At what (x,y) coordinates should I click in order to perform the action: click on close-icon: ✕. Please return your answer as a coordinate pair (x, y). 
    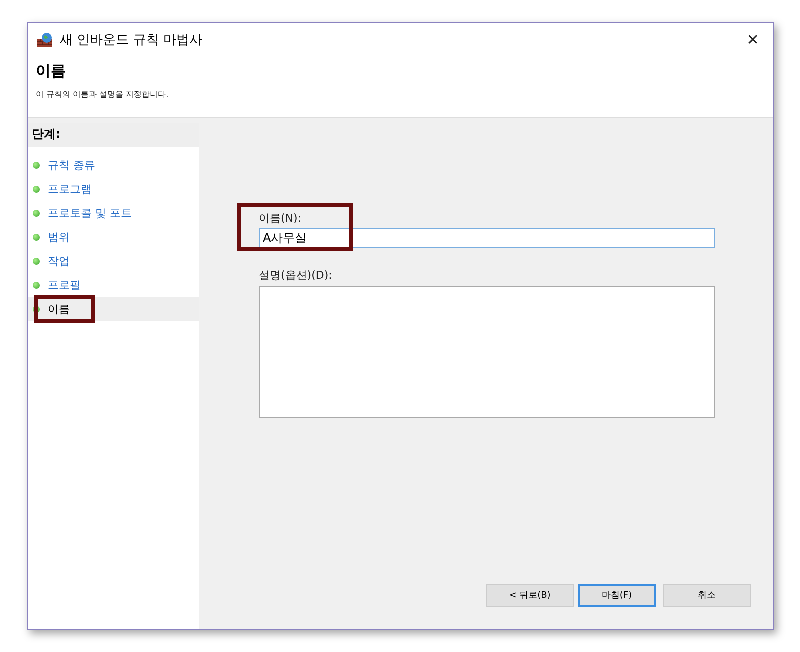
    Looking at the image, I should click on (753, 39).